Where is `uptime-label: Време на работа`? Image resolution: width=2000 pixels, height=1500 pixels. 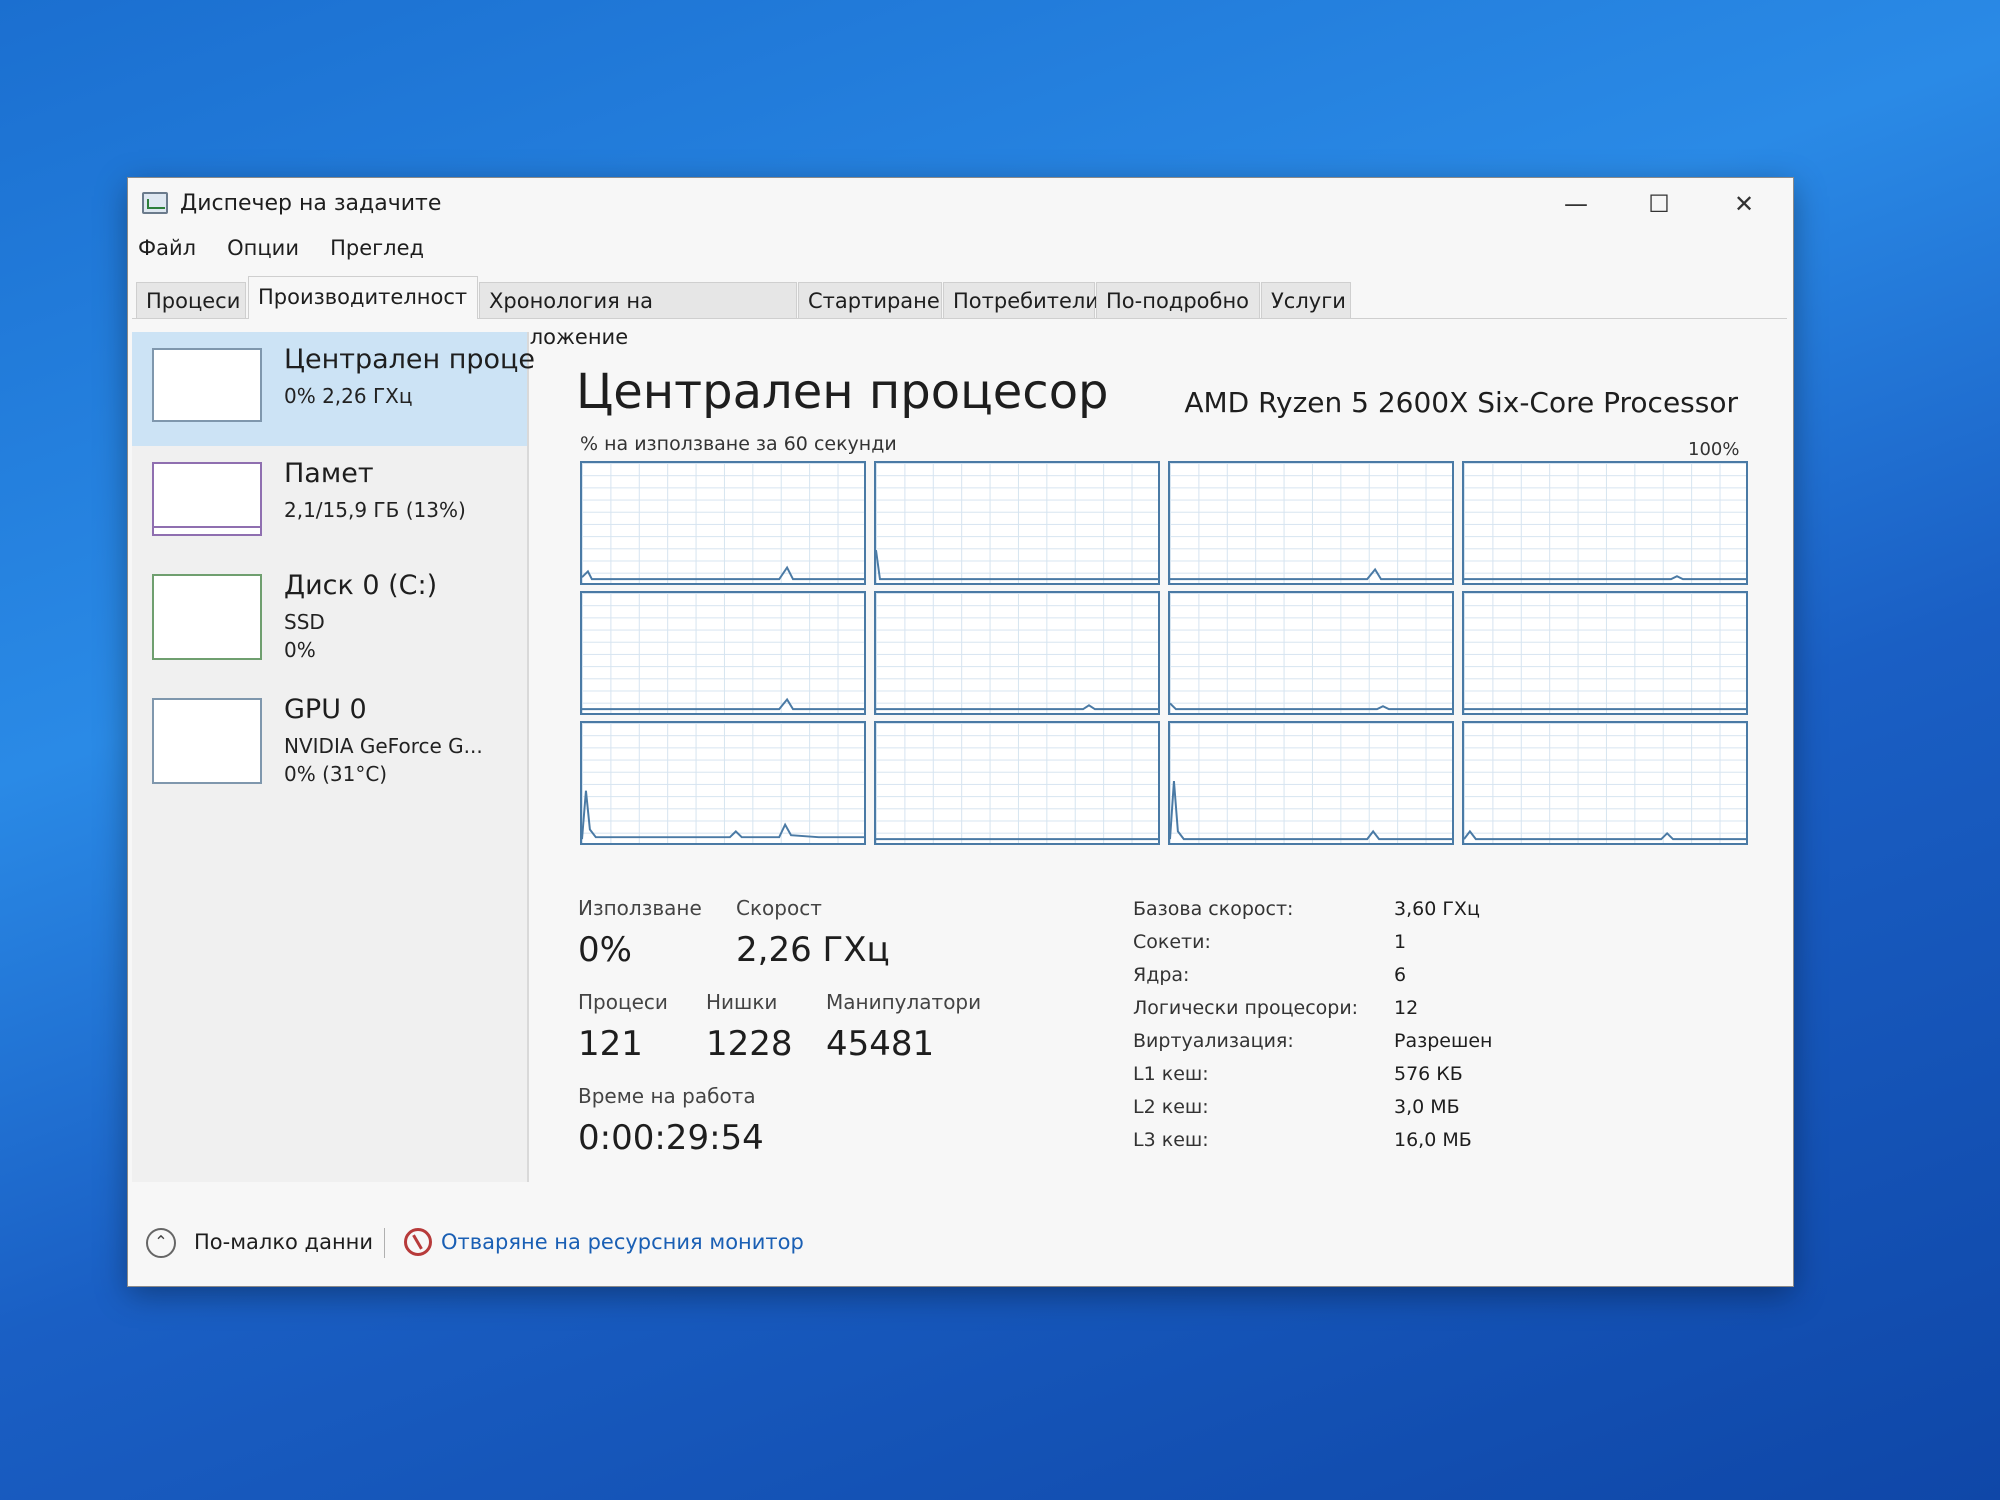 uptime-label: Време на работа is located at coordinates (667, 1096).